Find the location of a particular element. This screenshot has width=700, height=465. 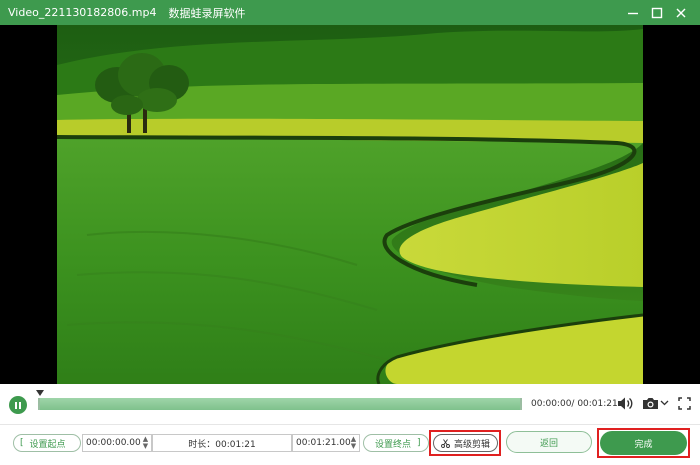

done-button: 完成 is located at coordinates (643, 443).